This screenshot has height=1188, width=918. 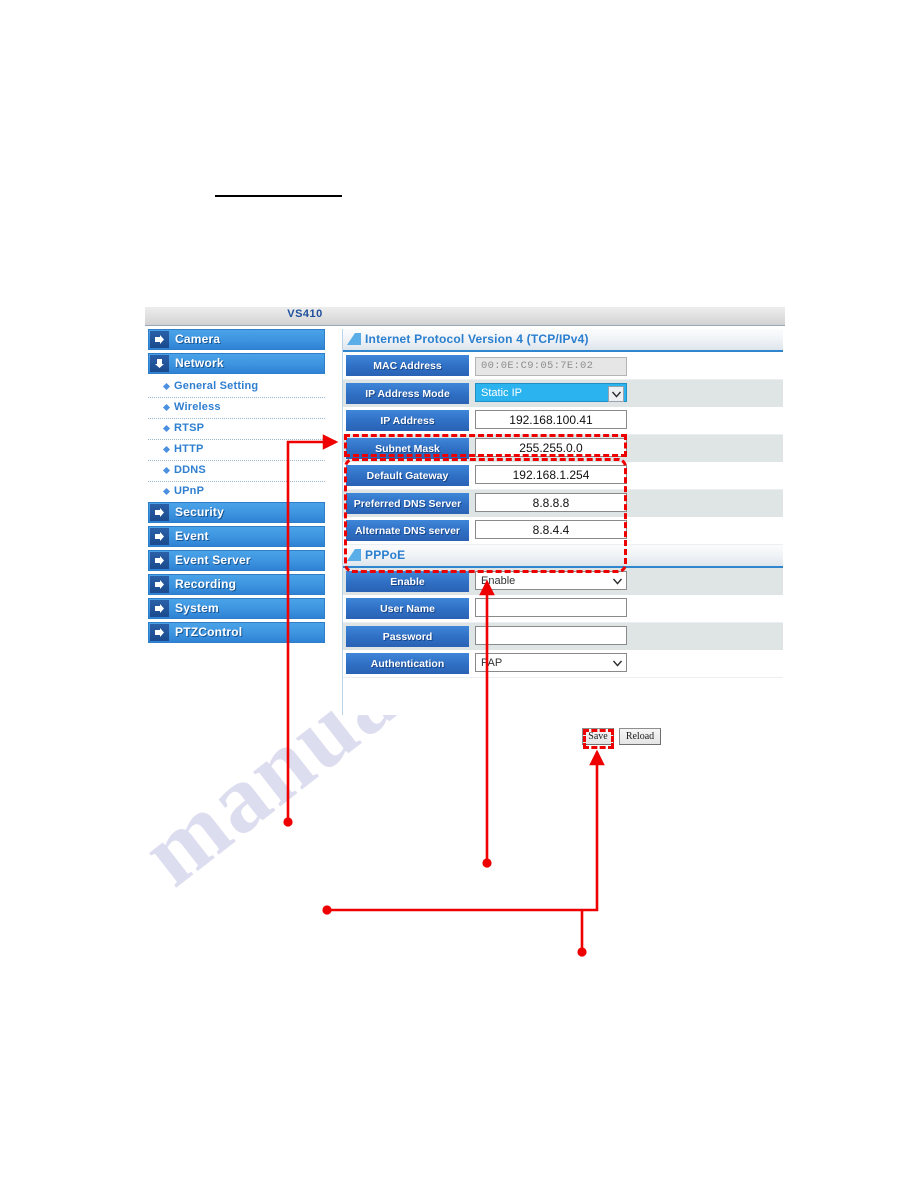 I want to click on sidebar-item-event-server: Event Server, so click(x=236, y=560).